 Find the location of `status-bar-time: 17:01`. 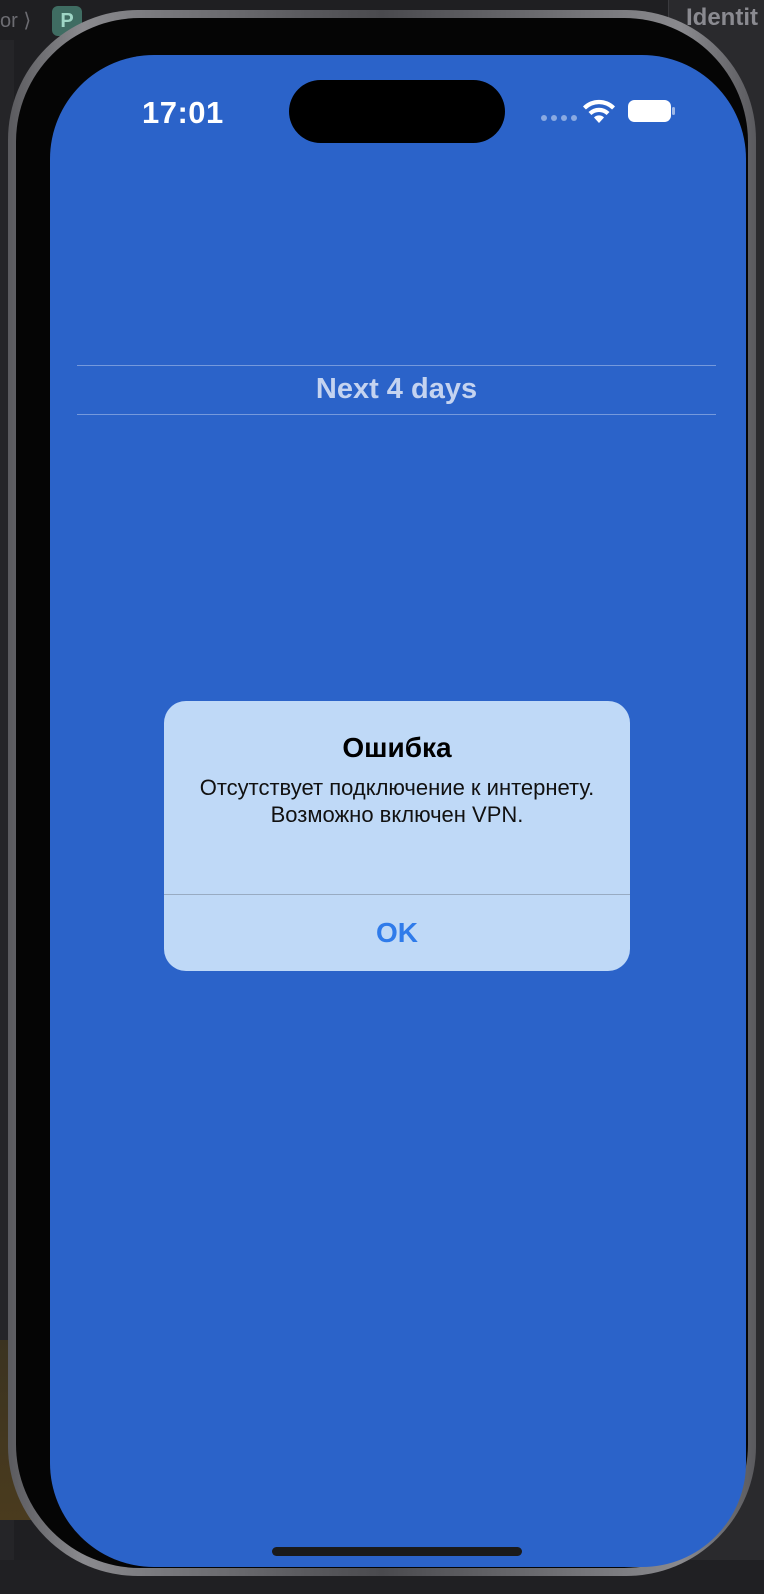

status-bar-time: 17:01 is located at coordinates (183, 112).